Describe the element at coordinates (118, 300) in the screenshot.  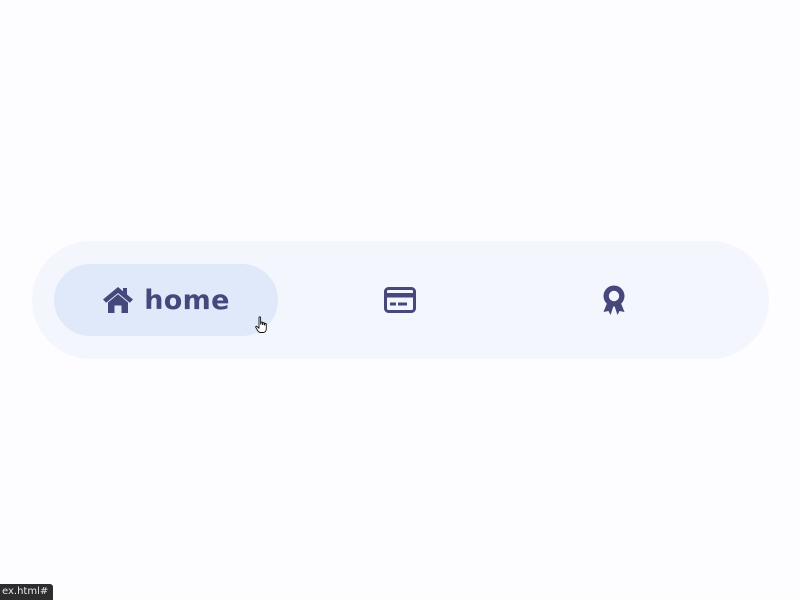
I see `home-icon` at that location.